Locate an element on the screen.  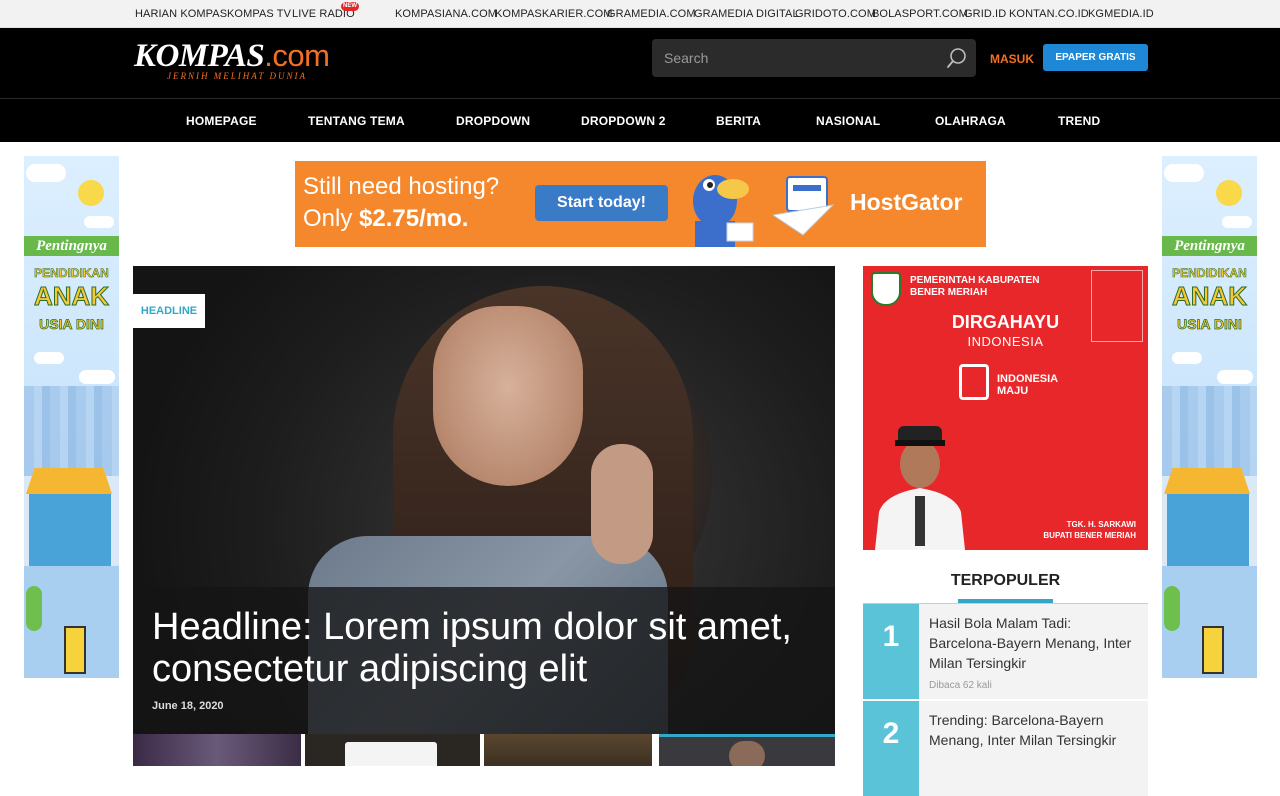
banner-brand: HostGator is located at coordinates (906, 202).